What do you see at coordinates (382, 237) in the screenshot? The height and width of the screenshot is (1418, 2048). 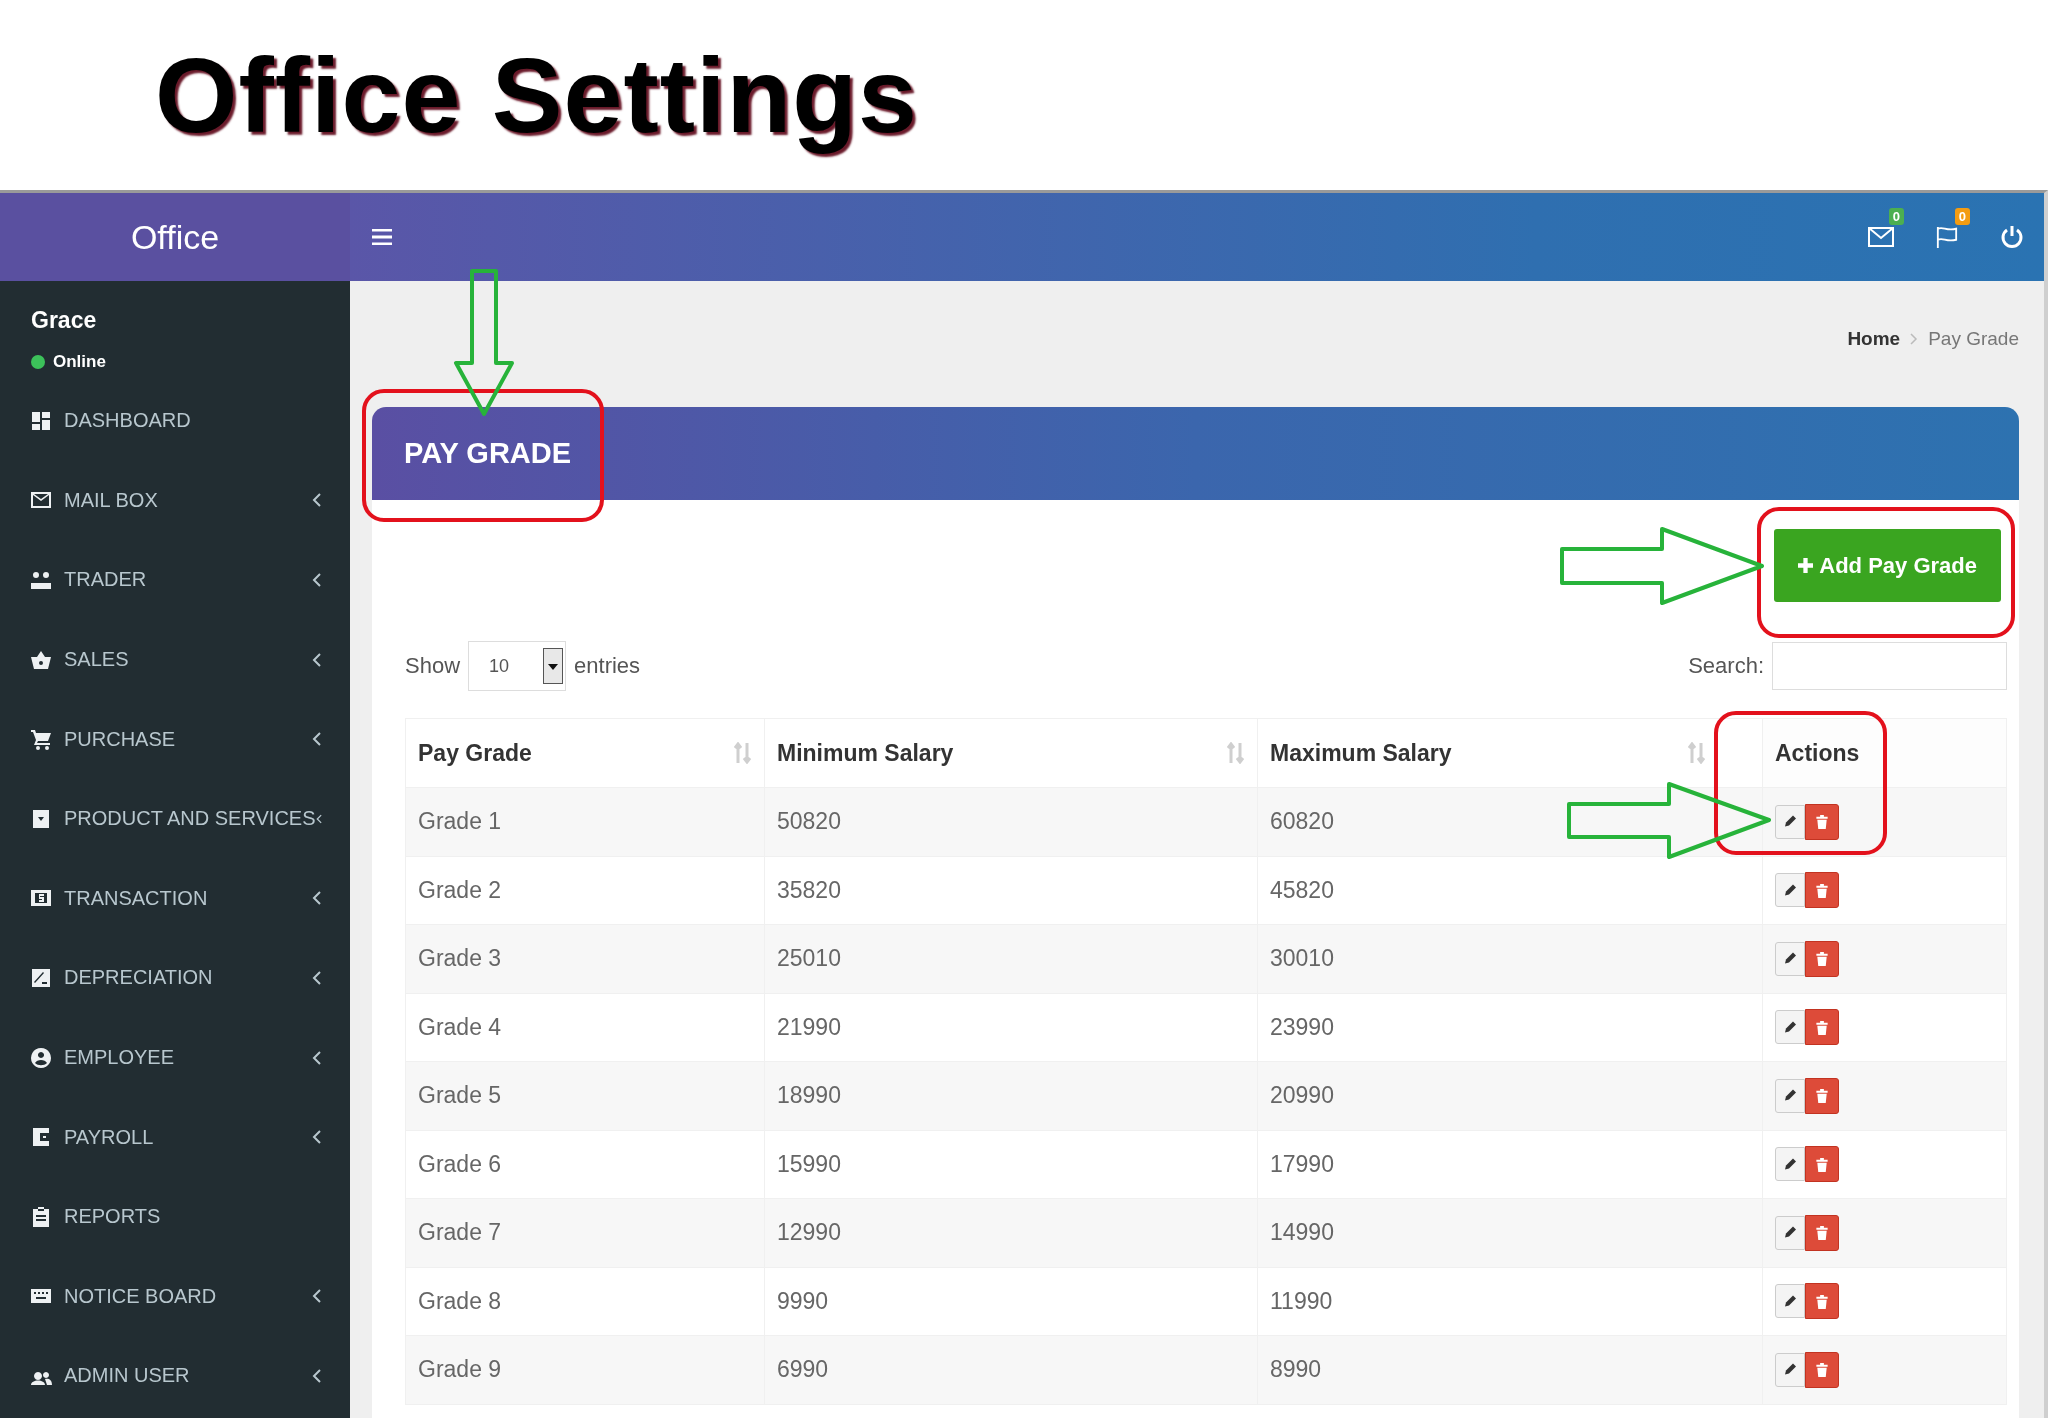 I see `menu-icon` at bounding box center [382, 237].